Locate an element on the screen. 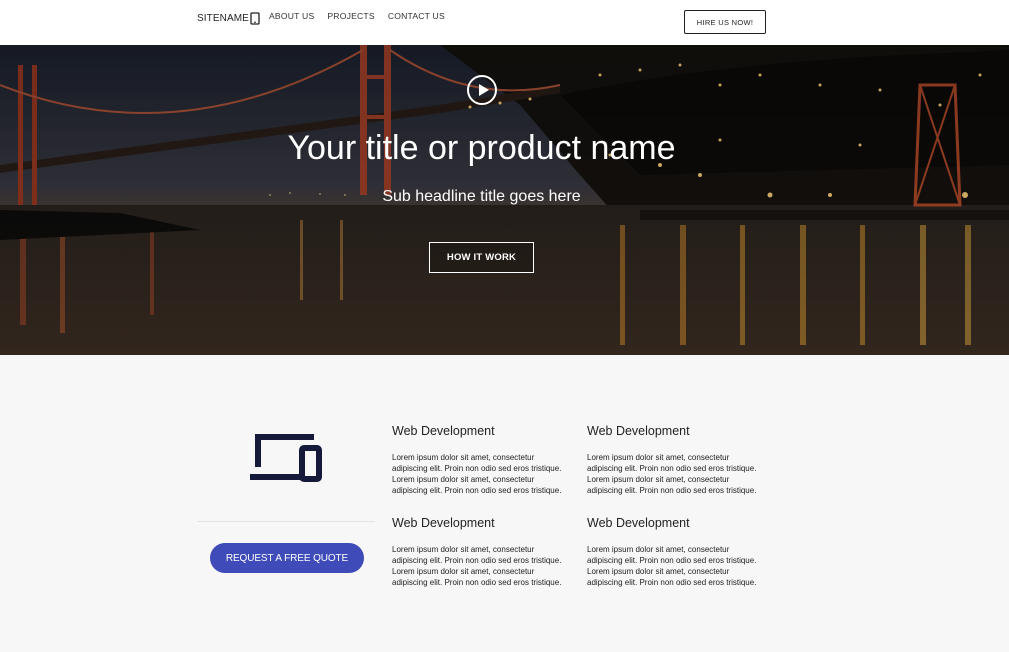 Image resolution: width=1009 pixels, height=652 pixels. nav-about-us: ABOUT US is located at coordinates (291, 16).